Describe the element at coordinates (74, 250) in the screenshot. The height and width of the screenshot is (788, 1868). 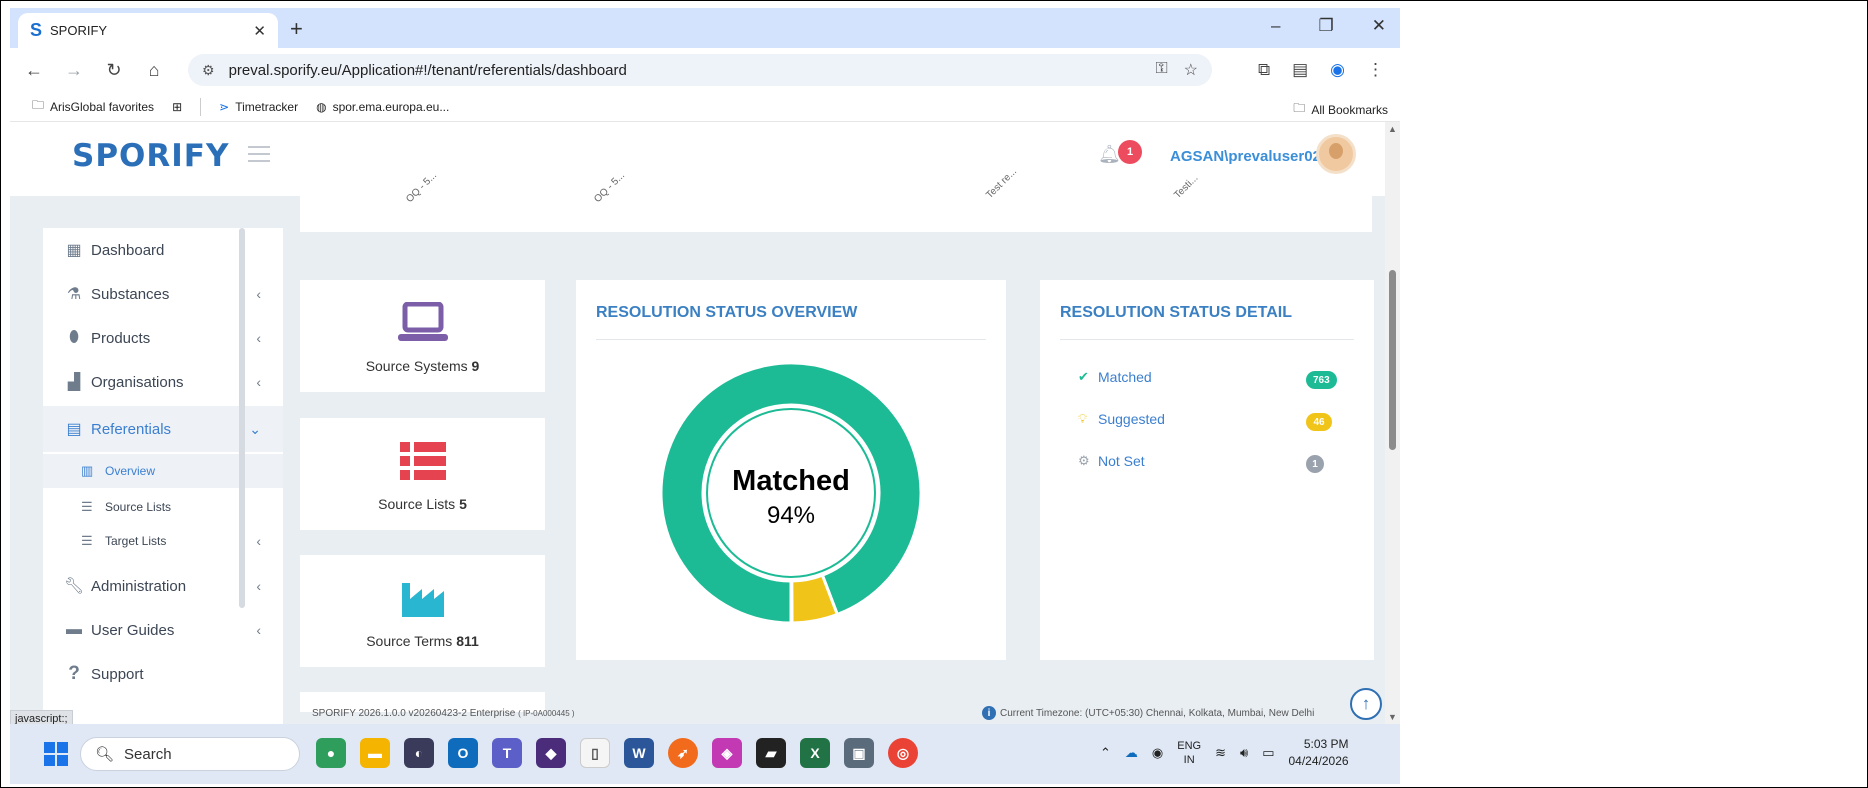
I see `dashboard-icon: ▦` at that location.